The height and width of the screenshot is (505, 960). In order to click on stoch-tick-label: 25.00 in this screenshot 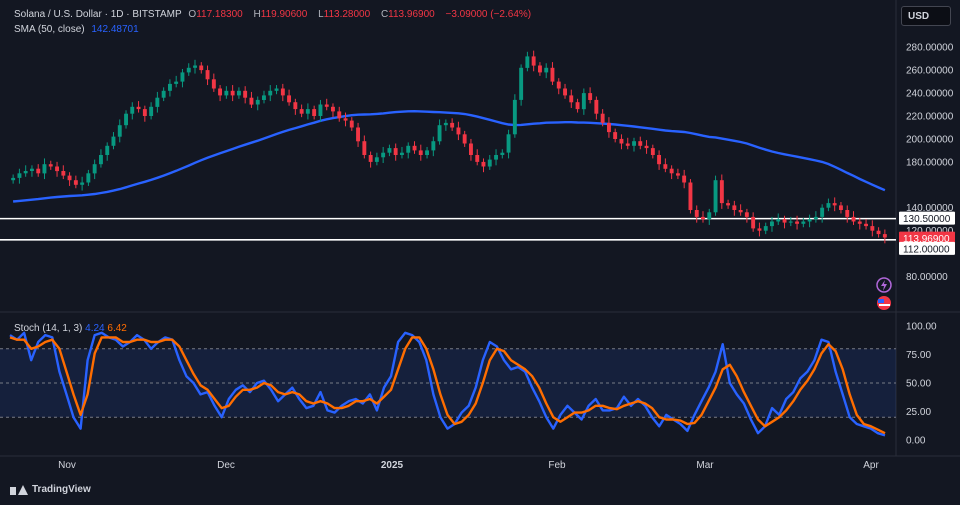, I will do `click(918, 412)`.